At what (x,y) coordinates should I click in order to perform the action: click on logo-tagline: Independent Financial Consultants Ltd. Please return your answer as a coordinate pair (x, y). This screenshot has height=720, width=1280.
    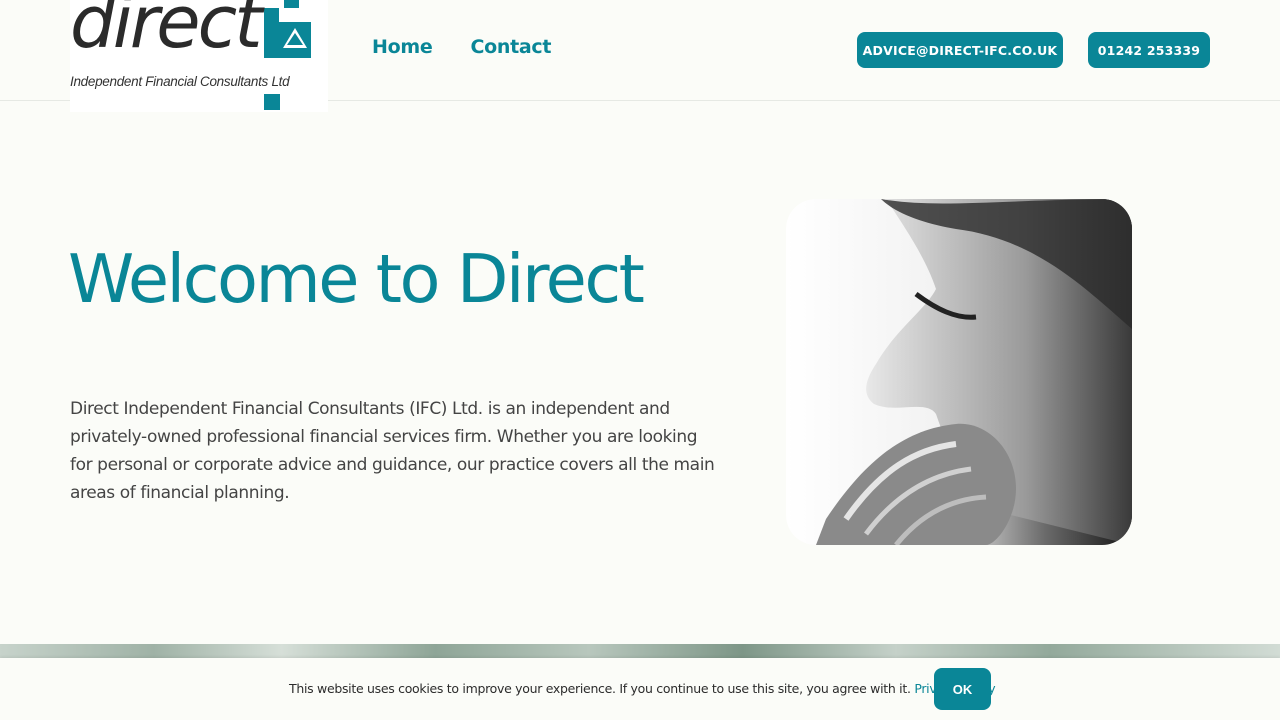
    Looking at the image, I should click on (180, 81).